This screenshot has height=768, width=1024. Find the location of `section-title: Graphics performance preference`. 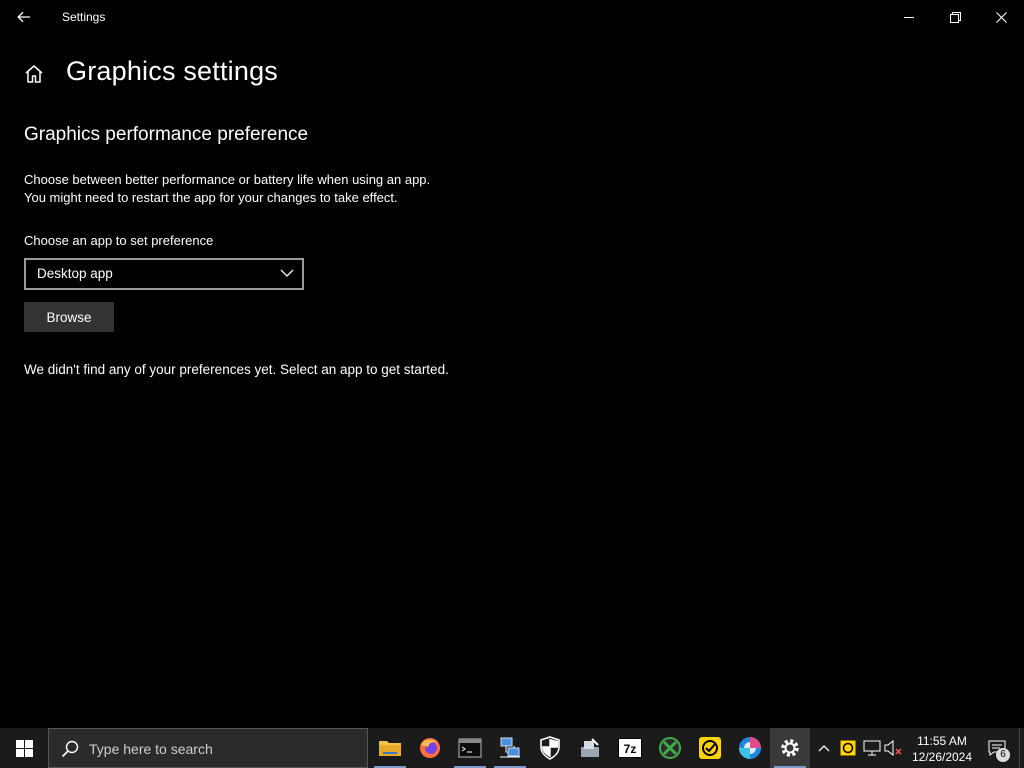

section-title: Graphics performance preference is located at coordinates (166, 134).